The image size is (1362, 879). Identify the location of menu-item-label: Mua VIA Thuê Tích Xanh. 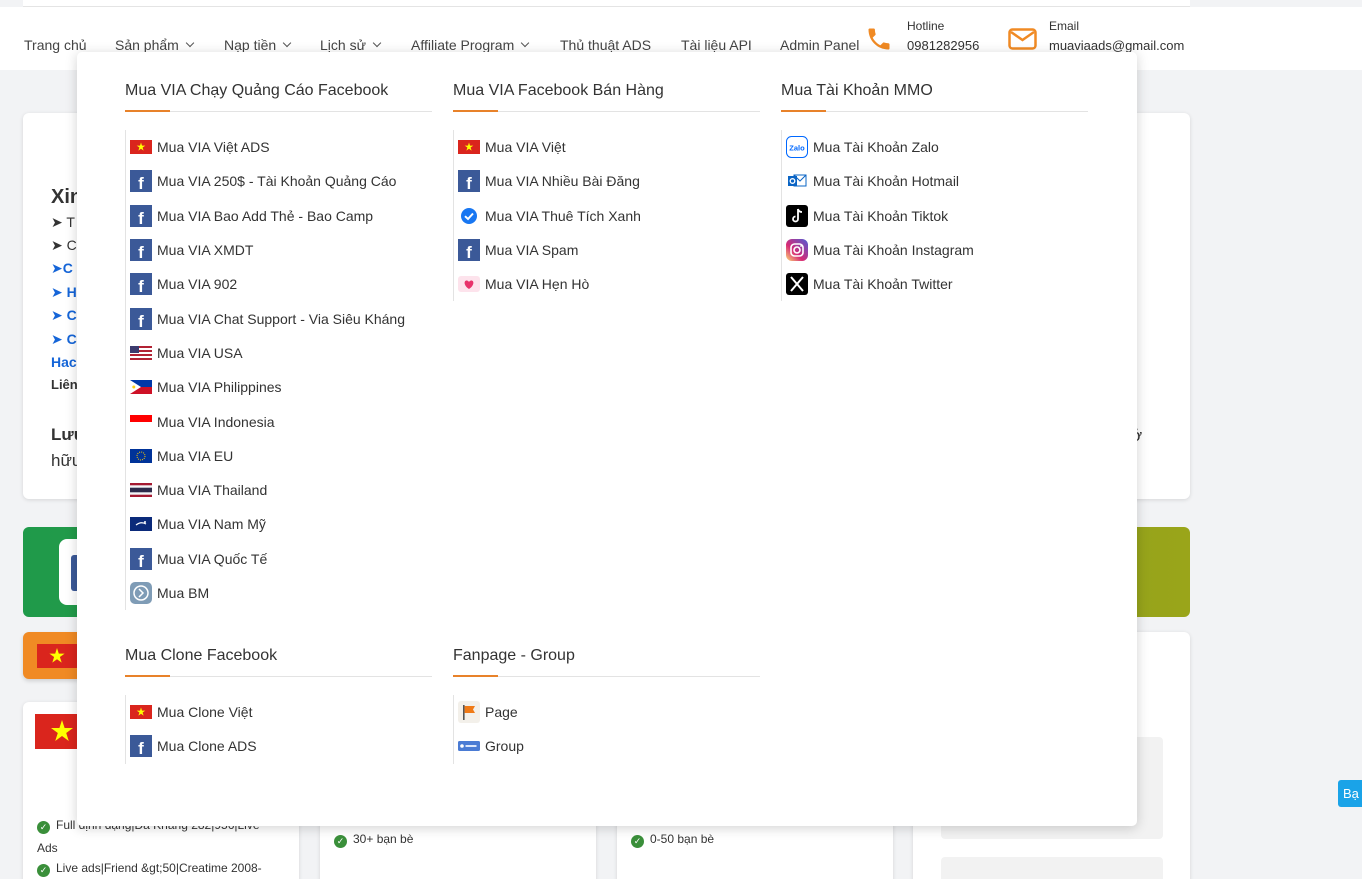
(563, 215).